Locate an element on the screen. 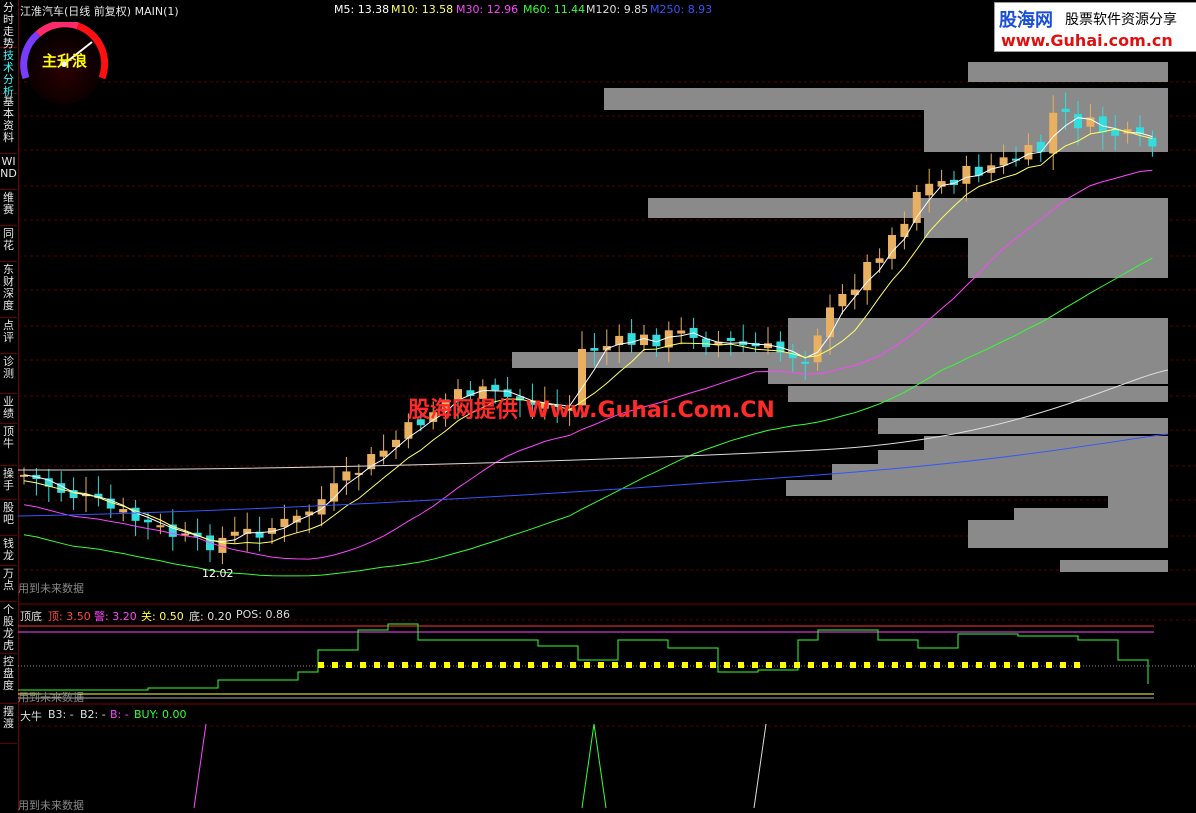 This screenshot has width=1196, height=813. sidebar-tab-1: 技术分析 is located at coordinates (8, 73).